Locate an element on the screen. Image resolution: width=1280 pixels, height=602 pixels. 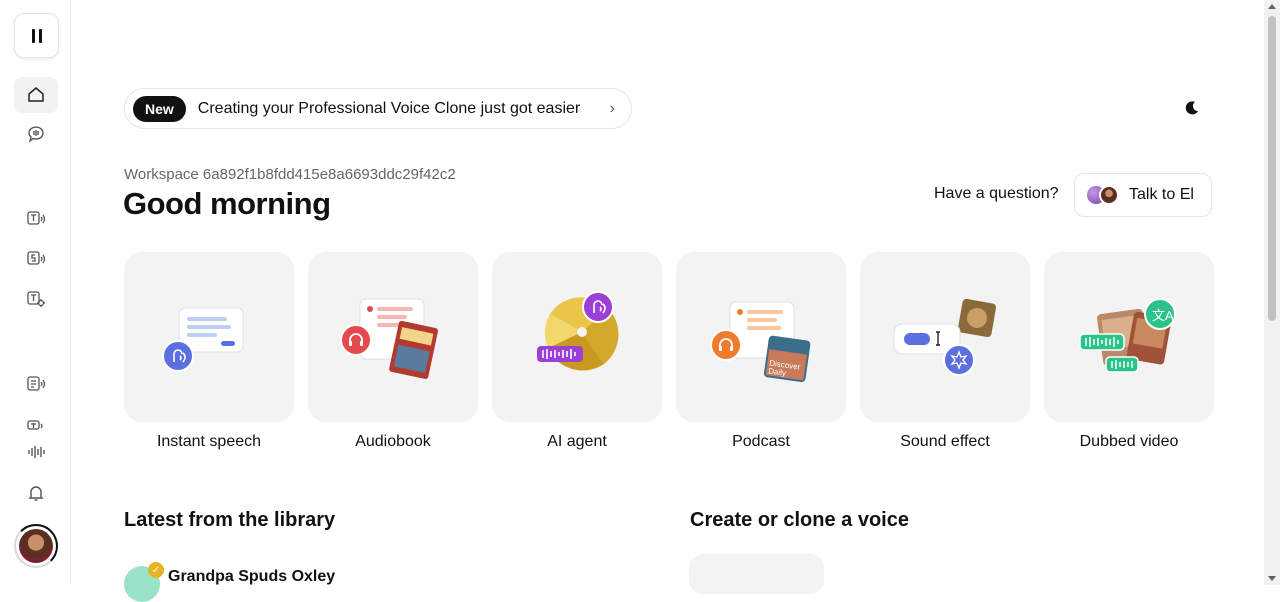
sidebar-item-home is located at coordinates (36, 95).